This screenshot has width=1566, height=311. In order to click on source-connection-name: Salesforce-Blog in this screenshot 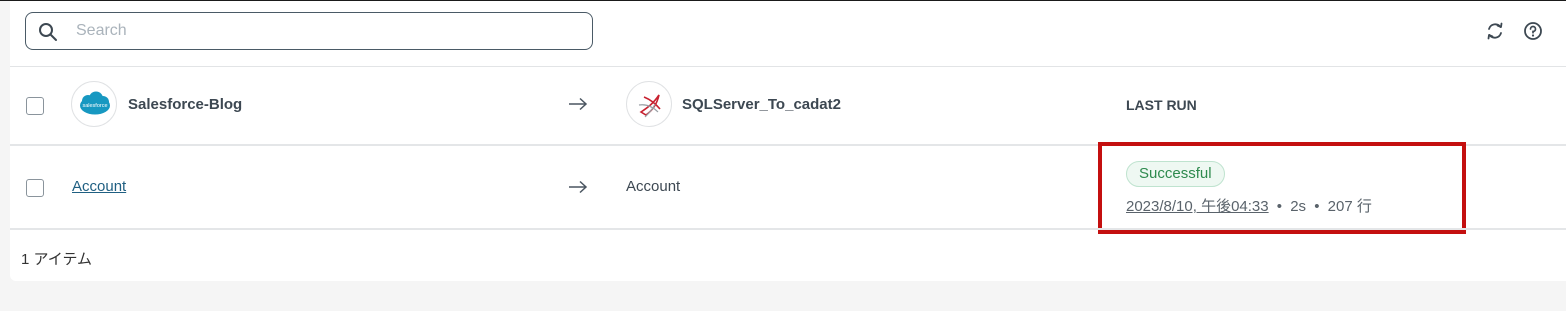, I will do `click(185, 104)`.